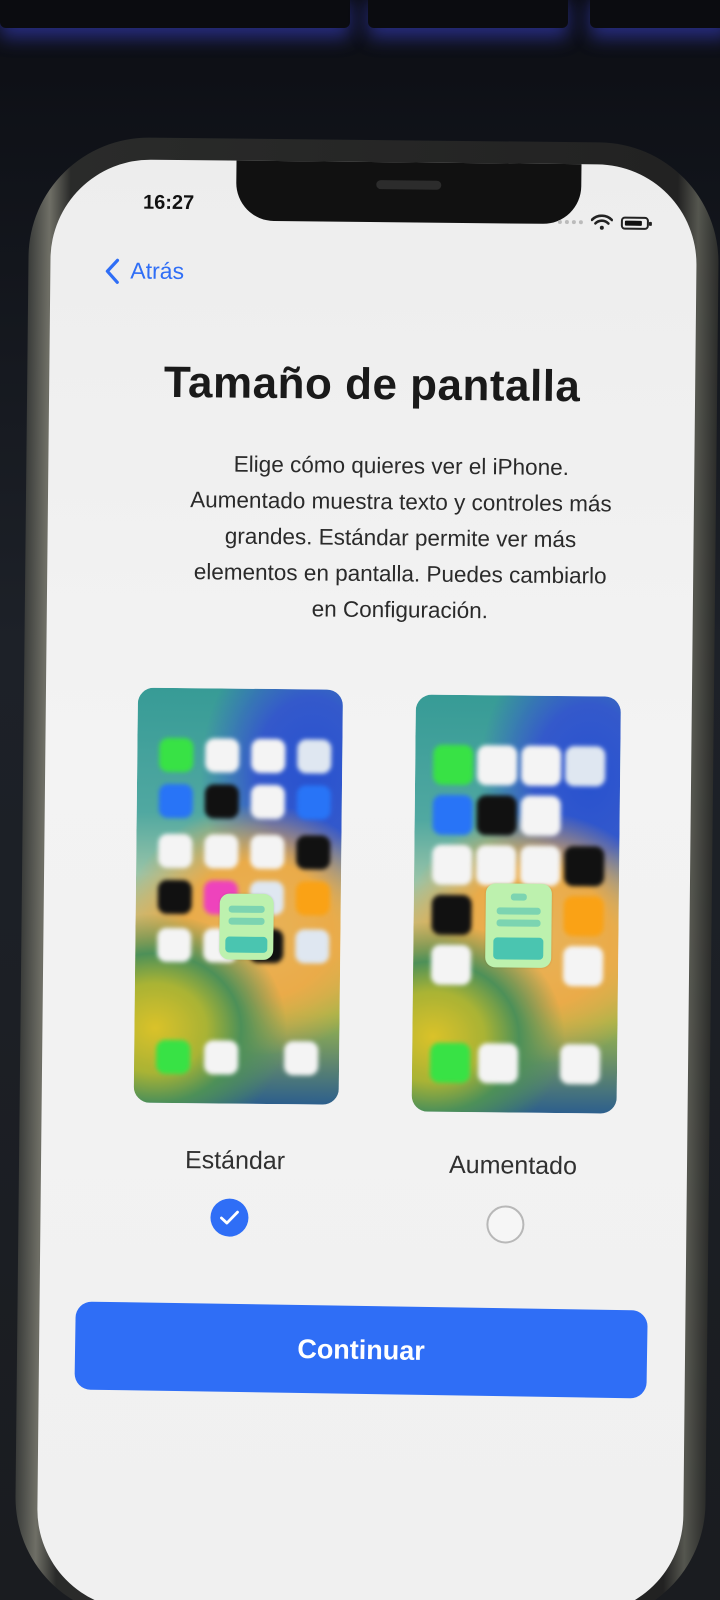 This screenshot has width=720, height=1600. I want to click on option-label-standard: Estándar, so click(235, 1161).